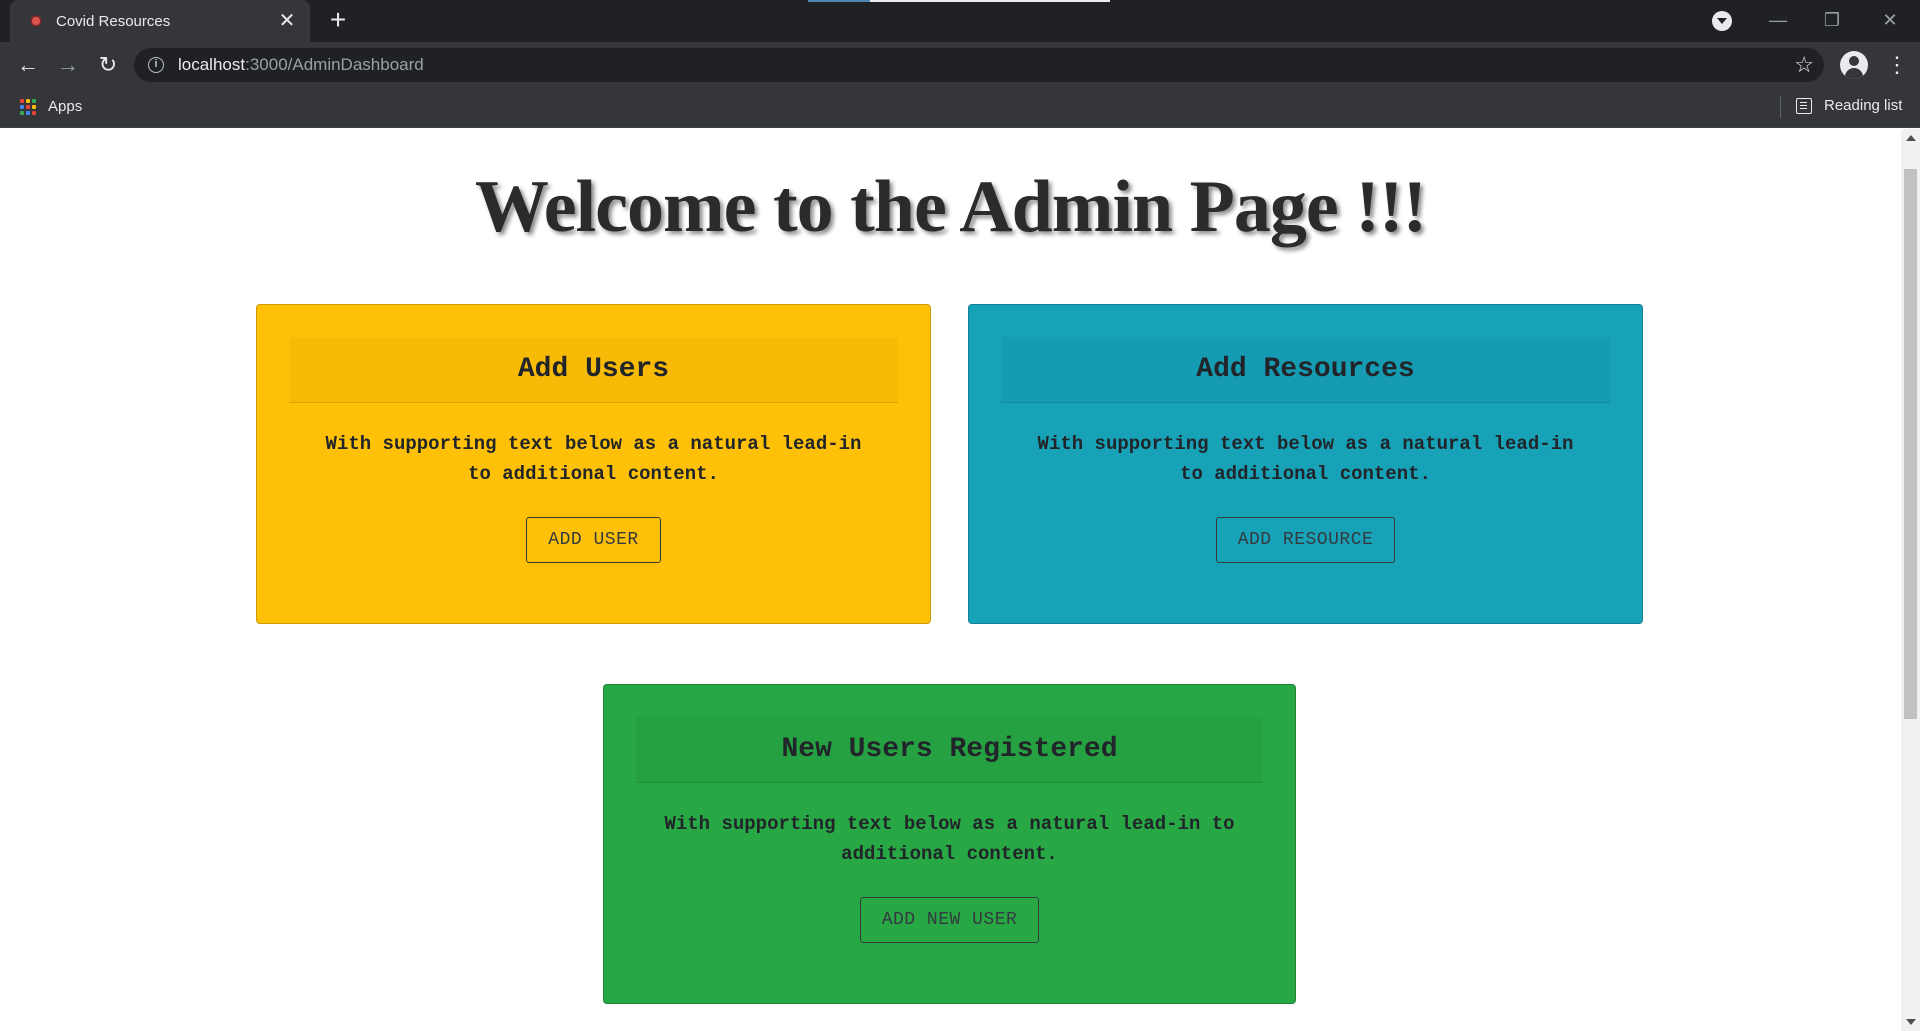  I want to click on close-icon: ✕, so click(287, 21).